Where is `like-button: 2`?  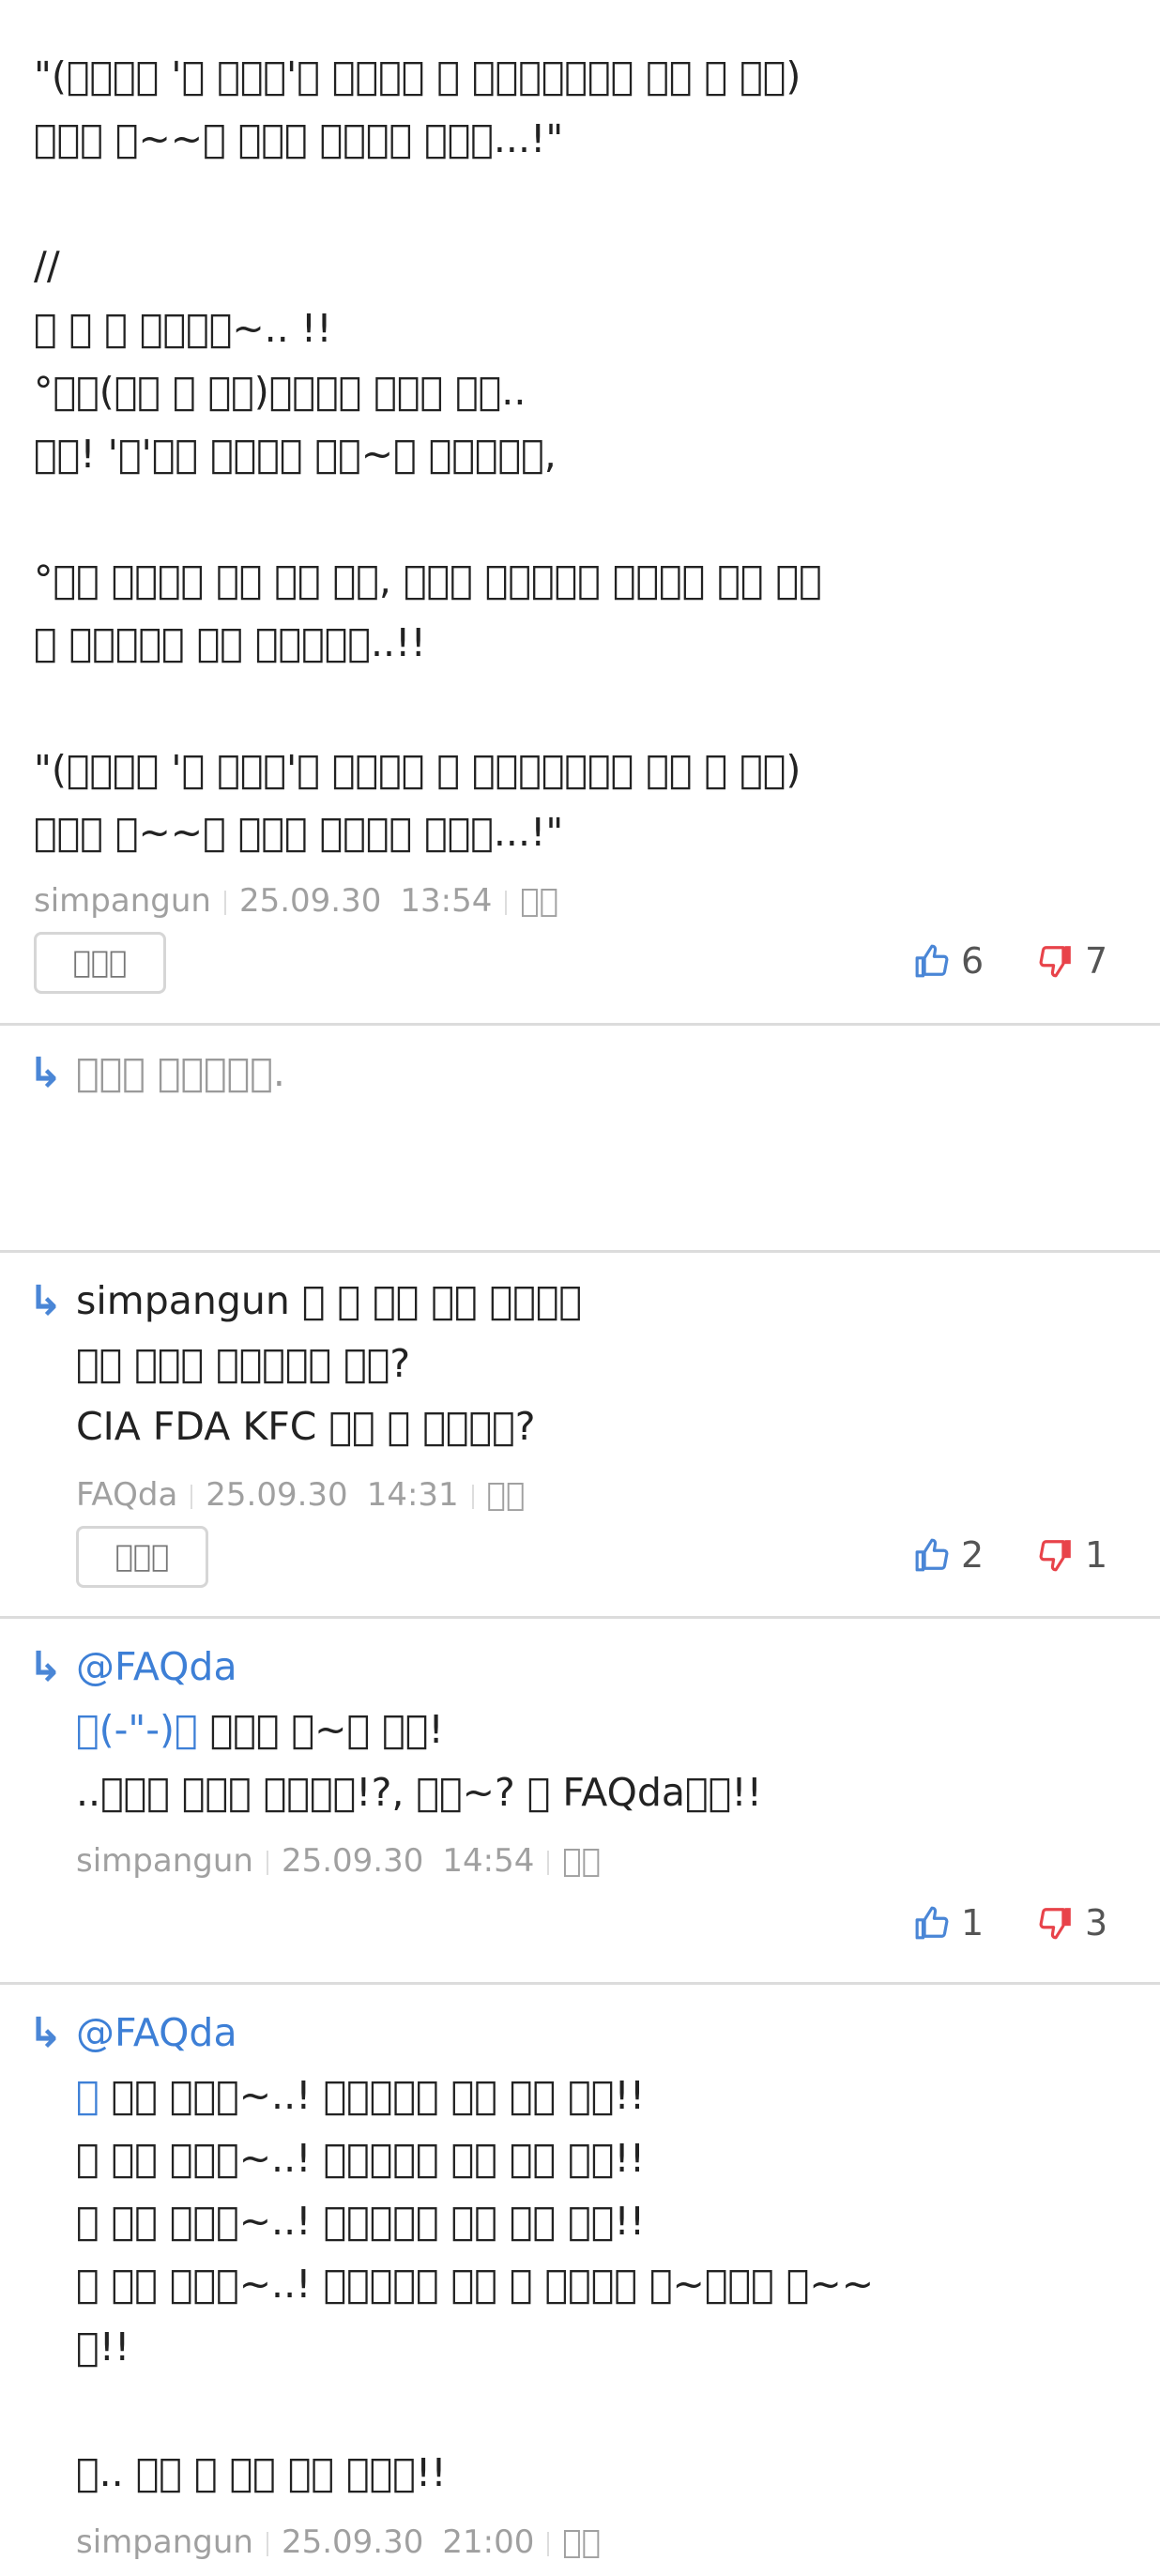 like-button: 2 is located at coordinates (949, 1555).